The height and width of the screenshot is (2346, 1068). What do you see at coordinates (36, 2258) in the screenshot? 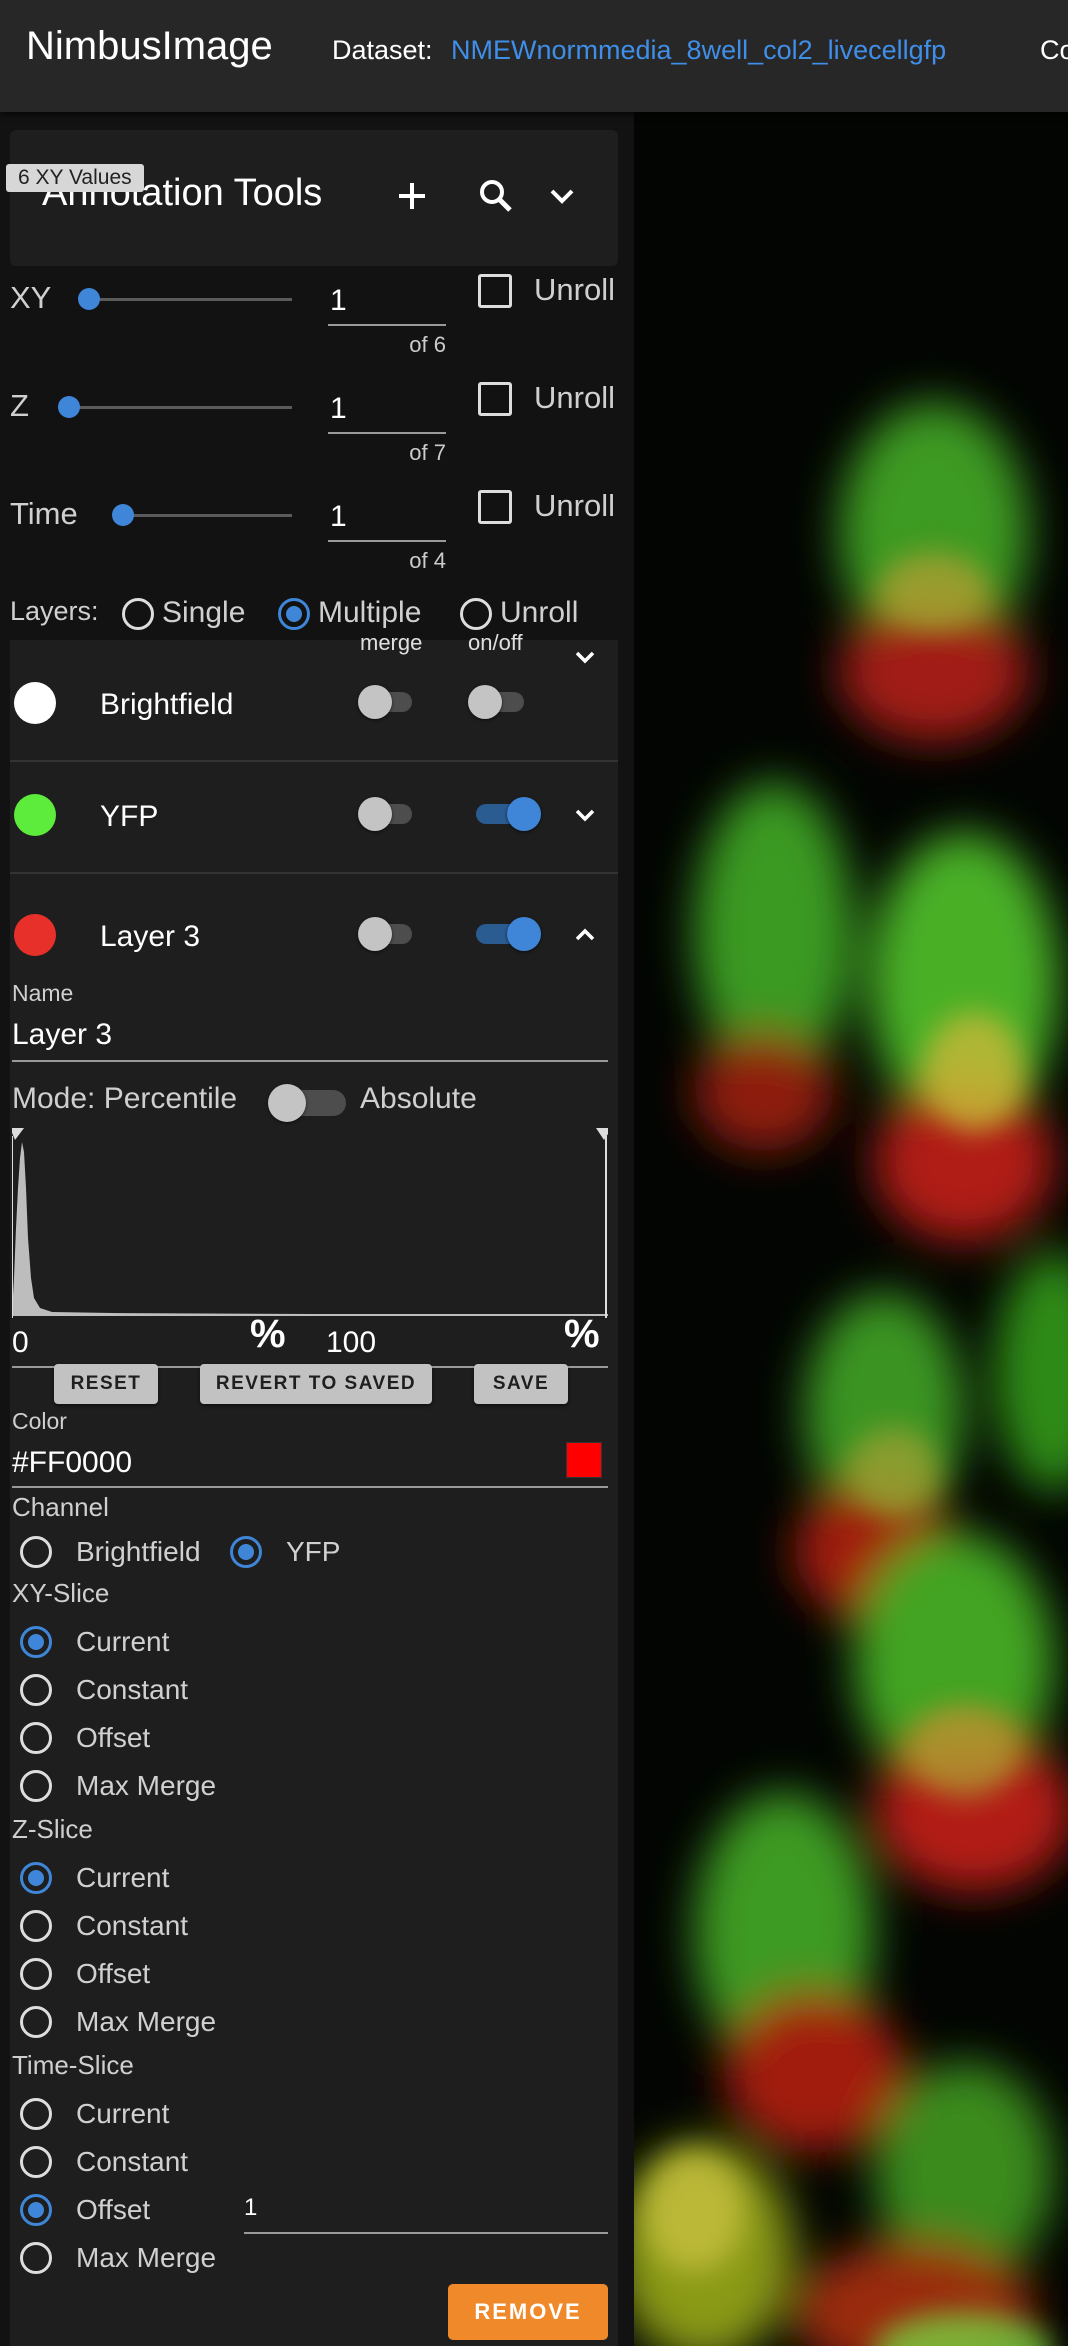
I see `time-slice-maxmerge-radio` at bounding box center [36, 2258].